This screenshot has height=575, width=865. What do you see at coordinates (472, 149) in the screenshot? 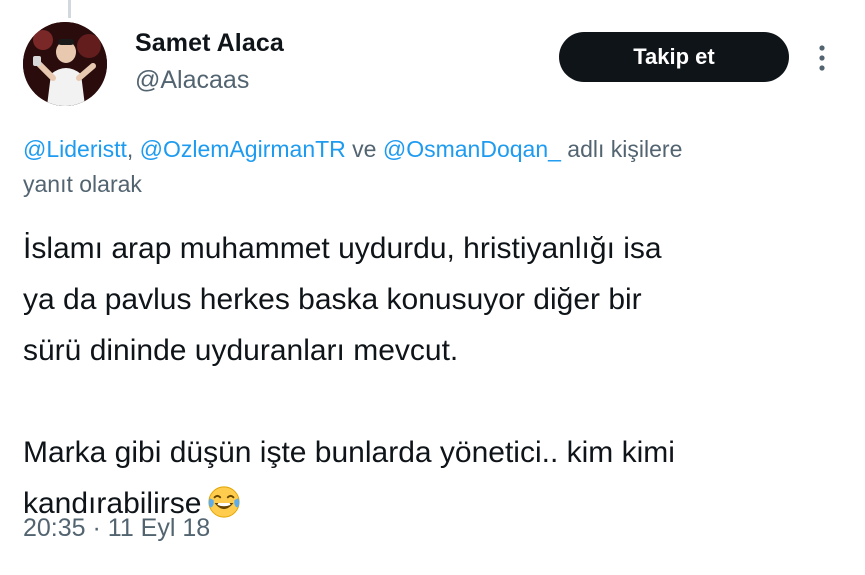
I see `mention-link: @OsmanDoqan_` at bounding box center [472, 149].